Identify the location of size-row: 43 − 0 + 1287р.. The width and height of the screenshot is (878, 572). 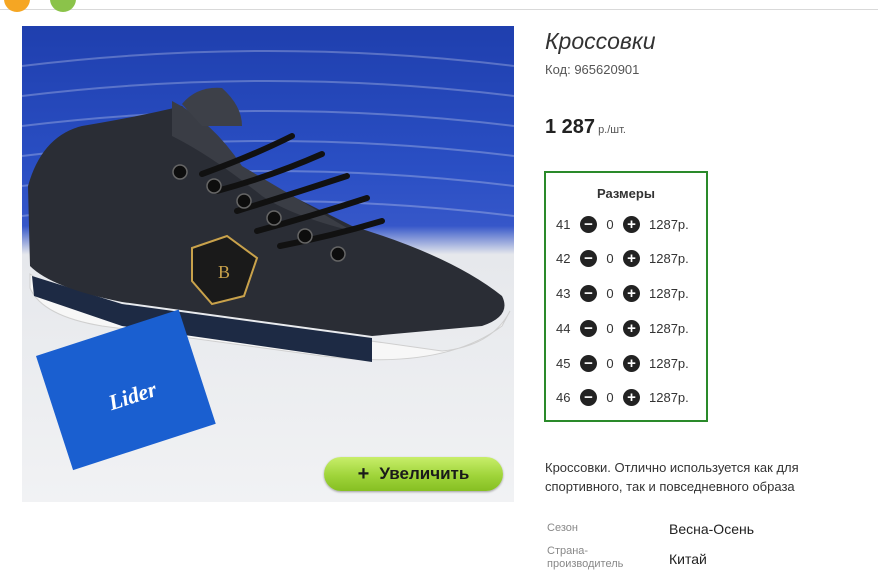
(622, 293).